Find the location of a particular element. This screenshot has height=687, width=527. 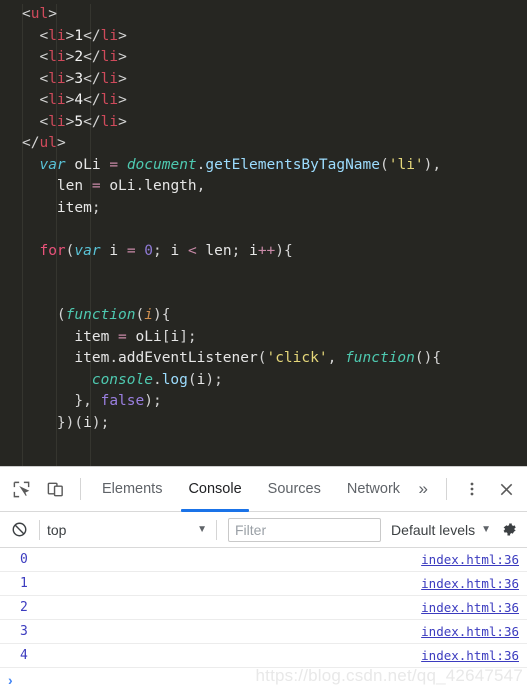

console-message: 3 is located at coordinates (24, 631).